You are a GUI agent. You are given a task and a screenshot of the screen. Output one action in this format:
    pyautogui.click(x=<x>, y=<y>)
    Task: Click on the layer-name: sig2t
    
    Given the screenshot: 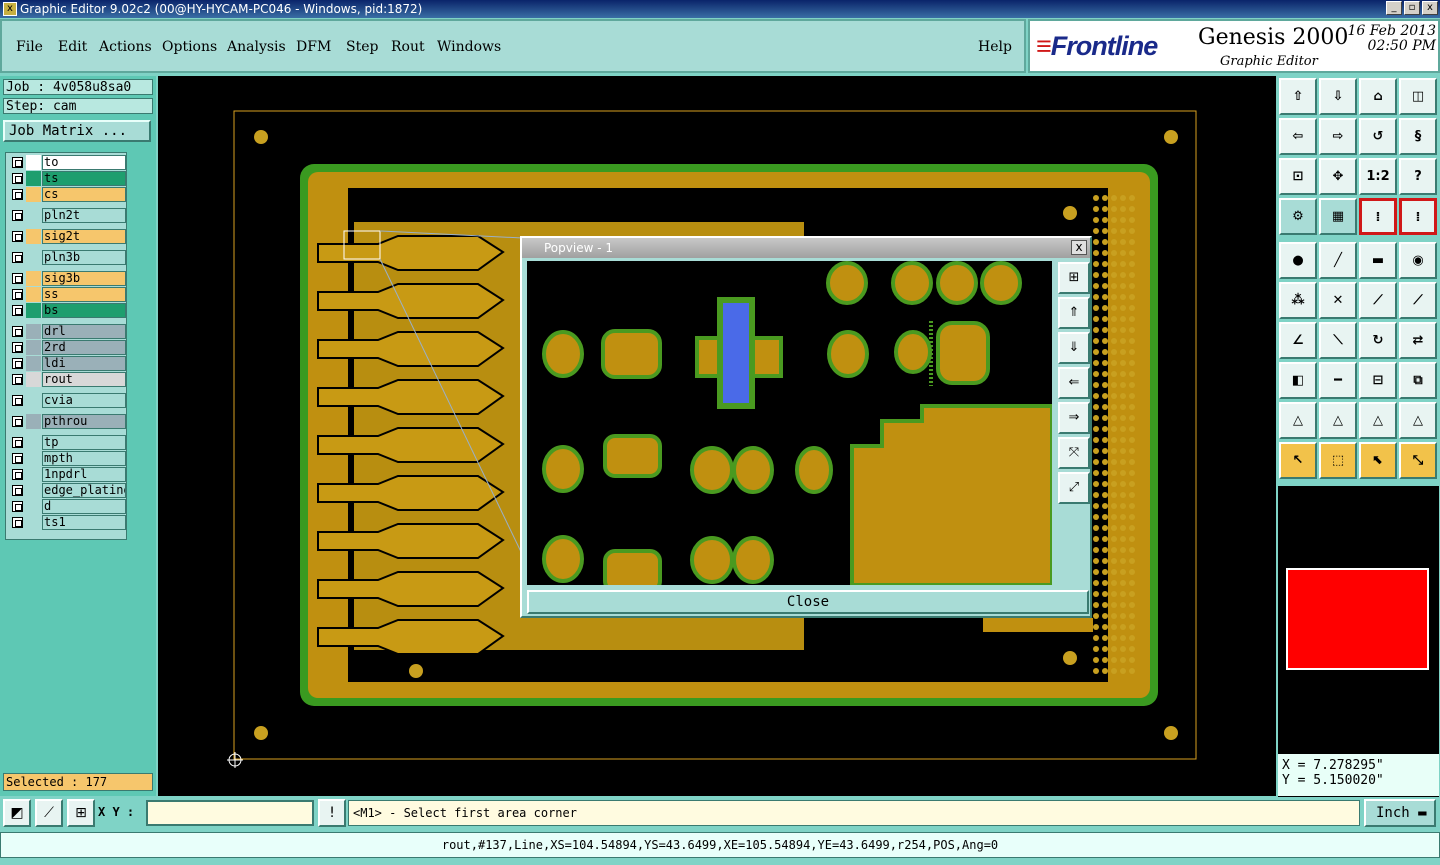 What is the action you would take?
    pyautogui.click(x=84, y=236)
    